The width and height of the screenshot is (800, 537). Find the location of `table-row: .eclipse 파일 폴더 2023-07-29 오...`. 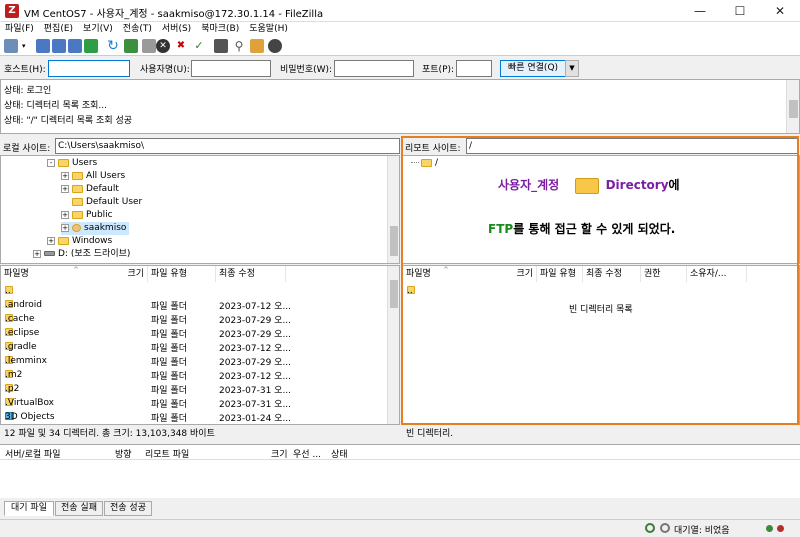

table-row: .eclipse 파일 폴더 2023-07-29 오... is located at coordinates (194, 333).